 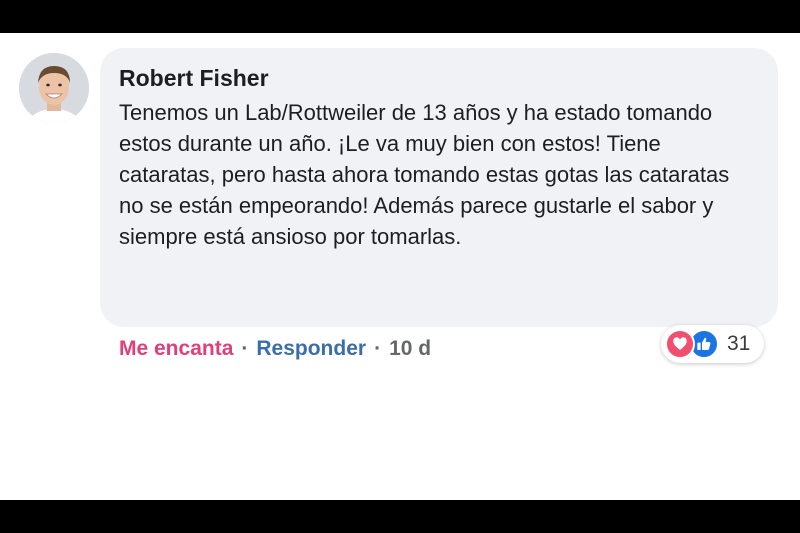 I want to click on reaction-summary: 31, so click(x=713, y=344).